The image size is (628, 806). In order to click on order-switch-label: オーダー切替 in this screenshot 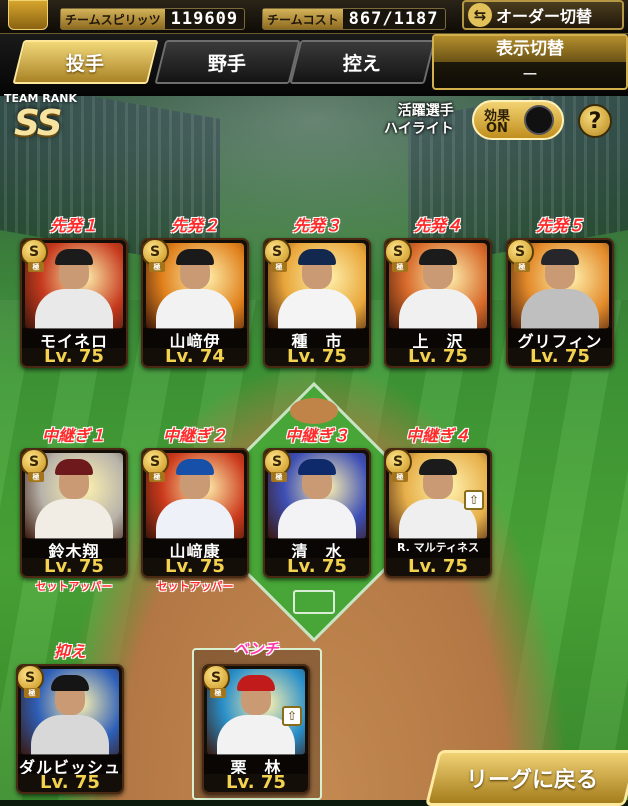, I will do `click(544, 16)`.